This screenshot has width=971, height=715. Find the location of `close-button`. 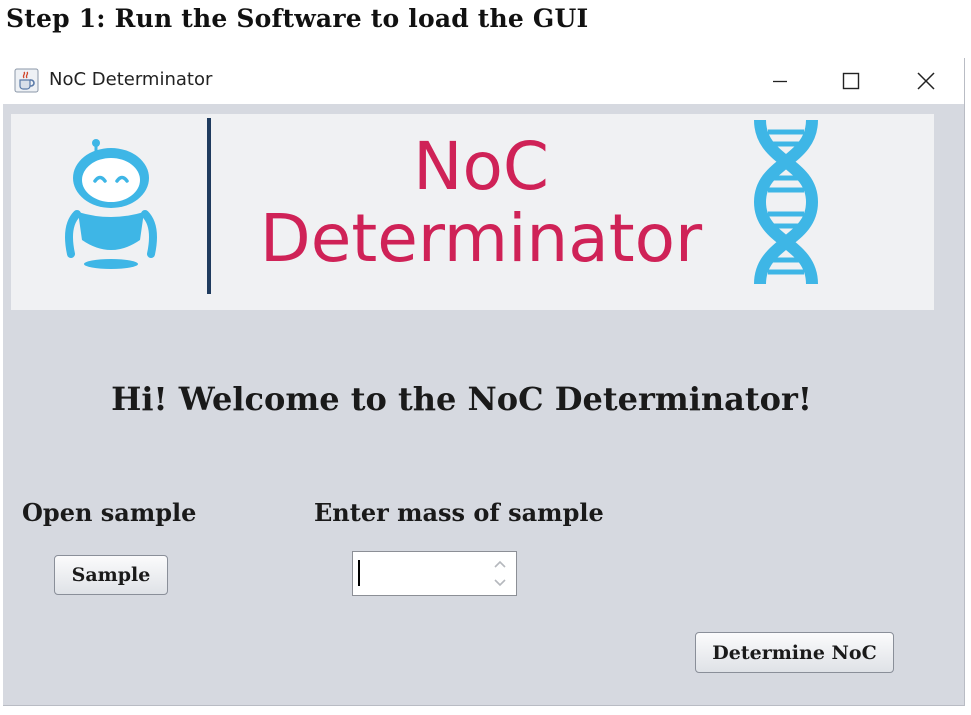

close-button is located at coordinates (926, 81).